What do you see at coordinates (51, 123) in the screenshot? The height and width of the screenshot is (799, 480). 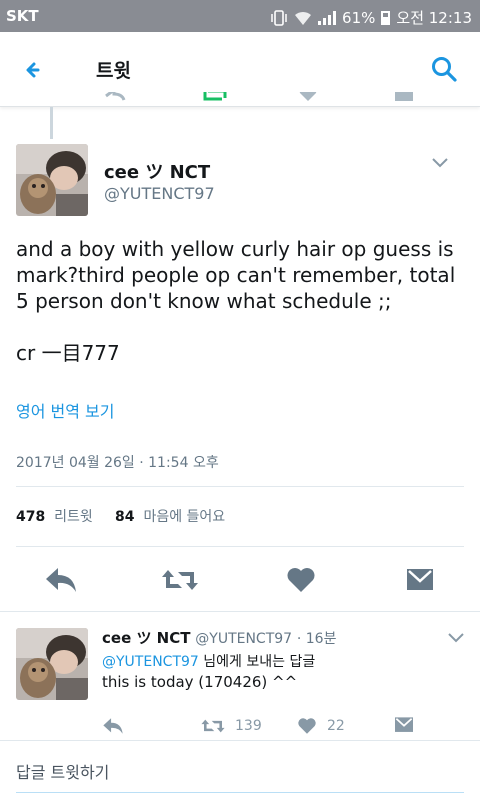 I see `thread-connector` at bounding box center [51, 123].